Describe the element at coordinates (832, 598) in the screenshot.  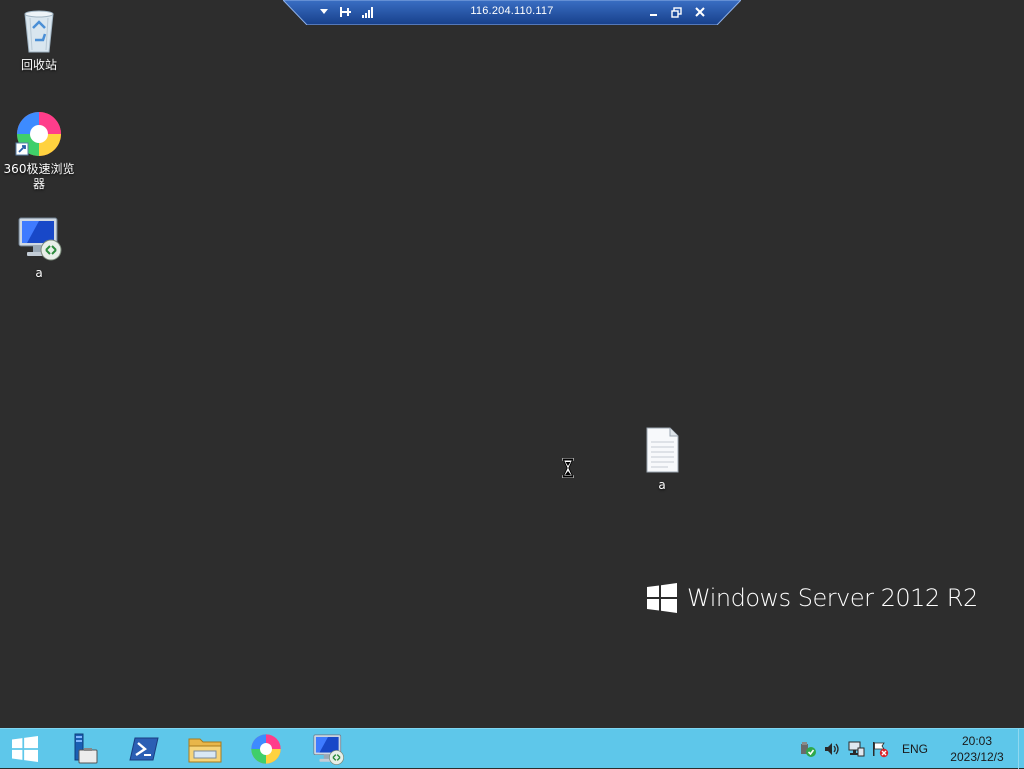
I see `branding-text: Windows Server 2012 R2` at that location.